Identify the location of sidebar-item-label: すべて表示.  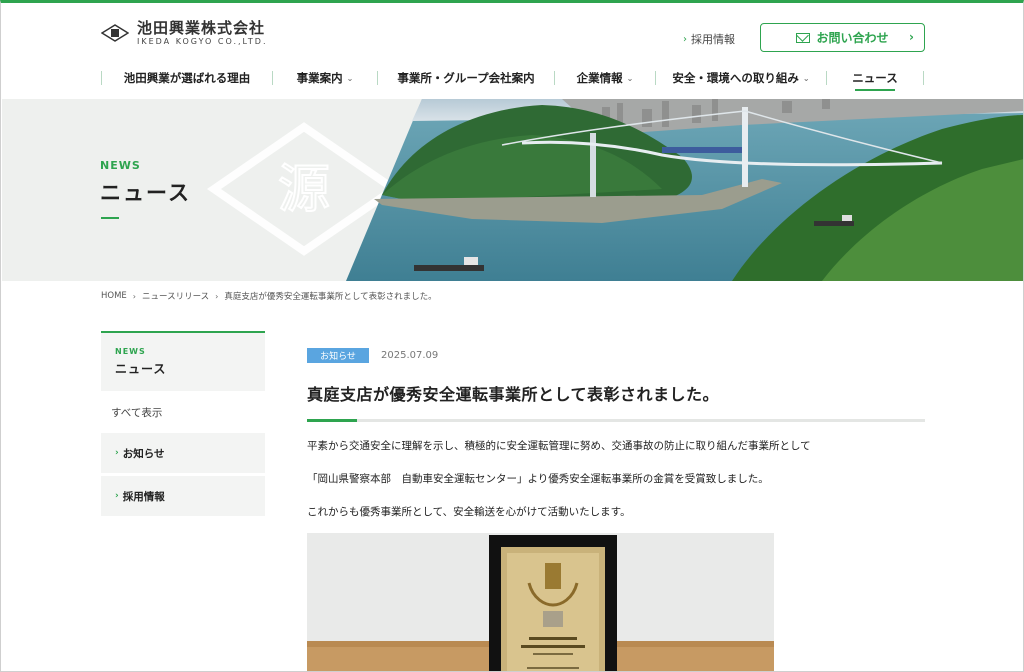
(137, 413).